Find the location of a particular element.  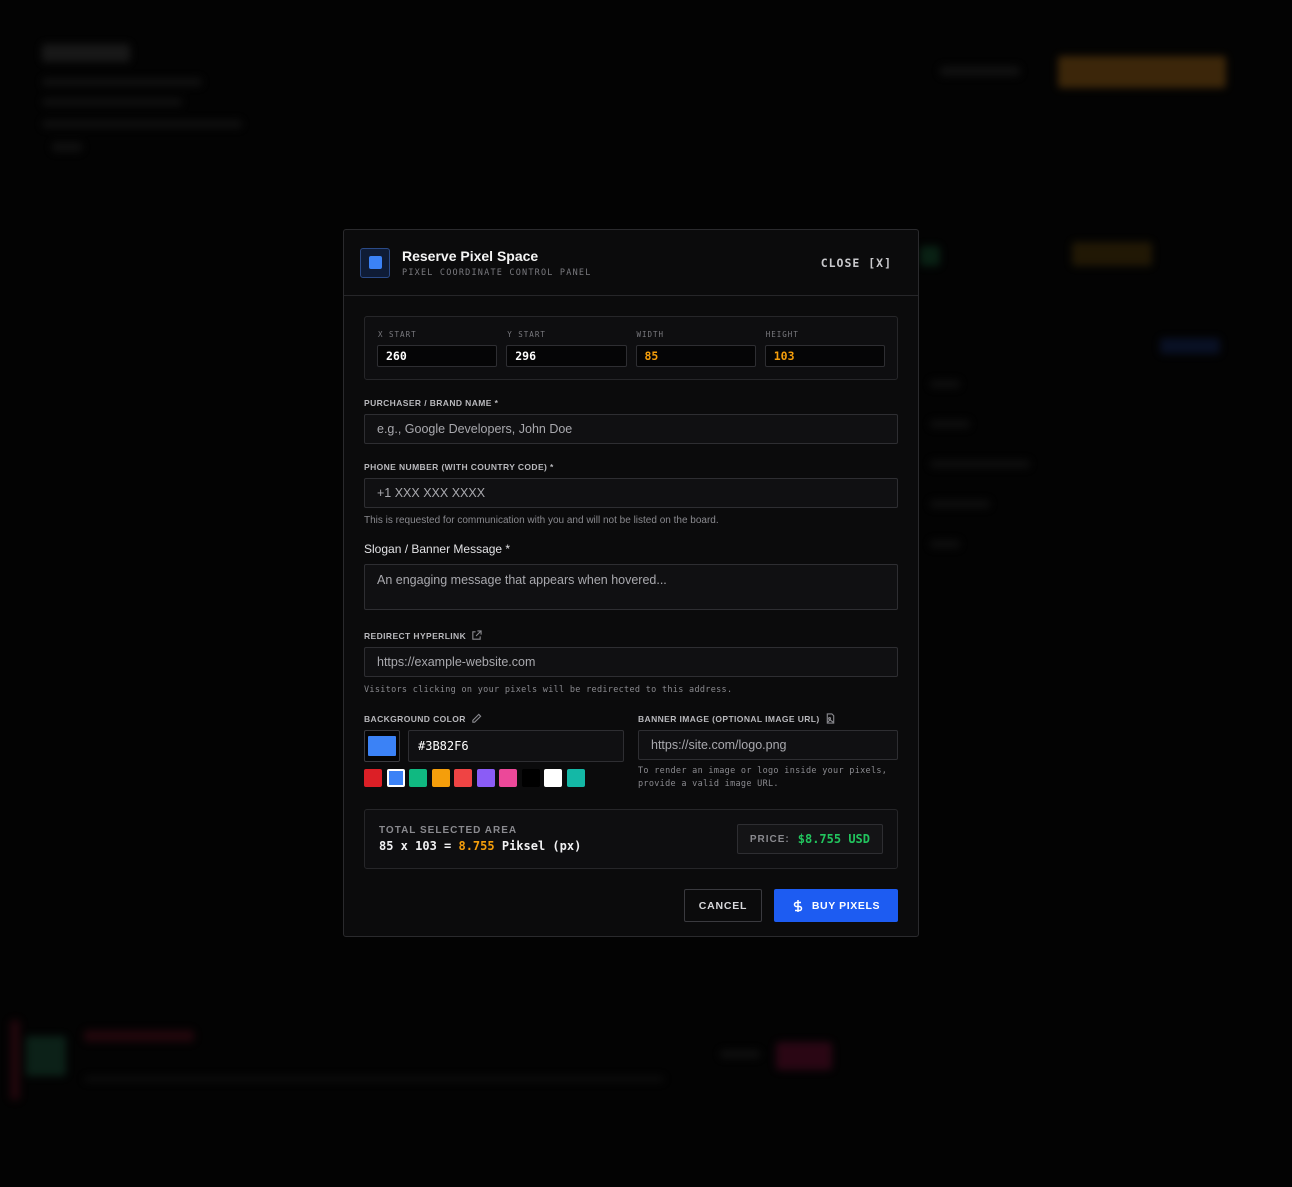

price-badge: PRICE: $8.755 USD is located at coordinates (809, 839).